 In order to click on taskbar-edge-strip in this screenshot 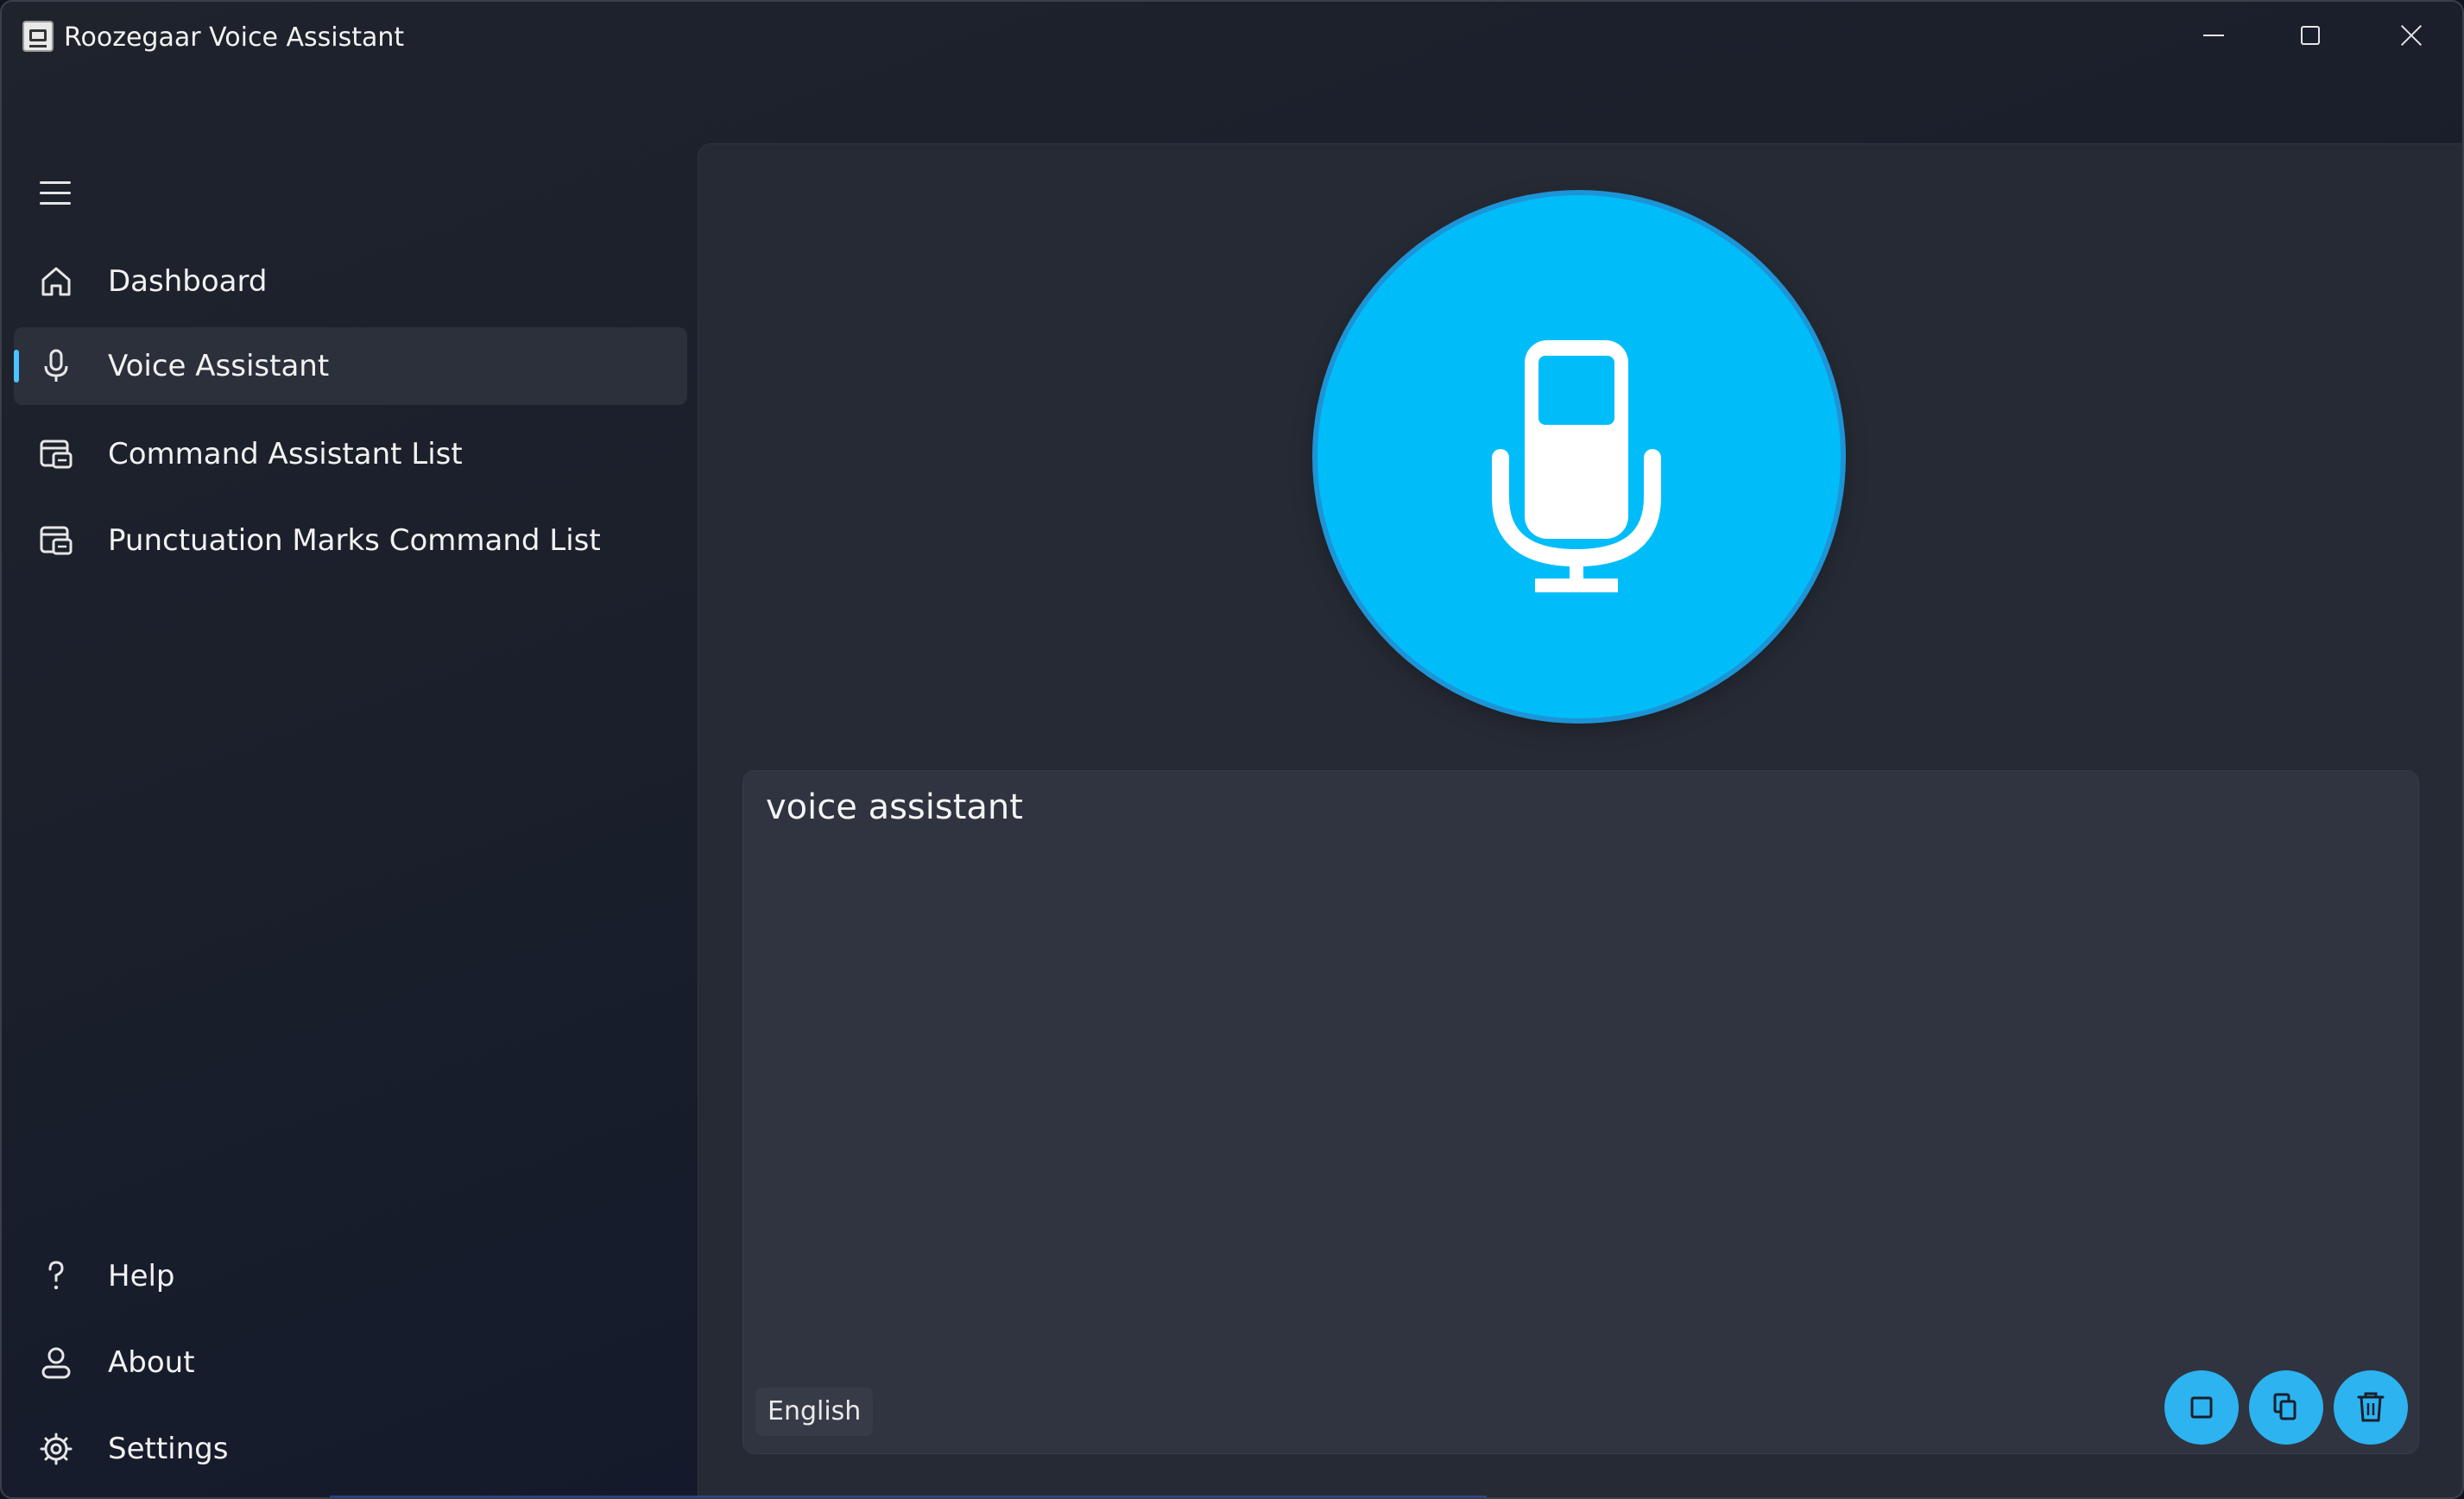, I will do `click(908, 1496)`.